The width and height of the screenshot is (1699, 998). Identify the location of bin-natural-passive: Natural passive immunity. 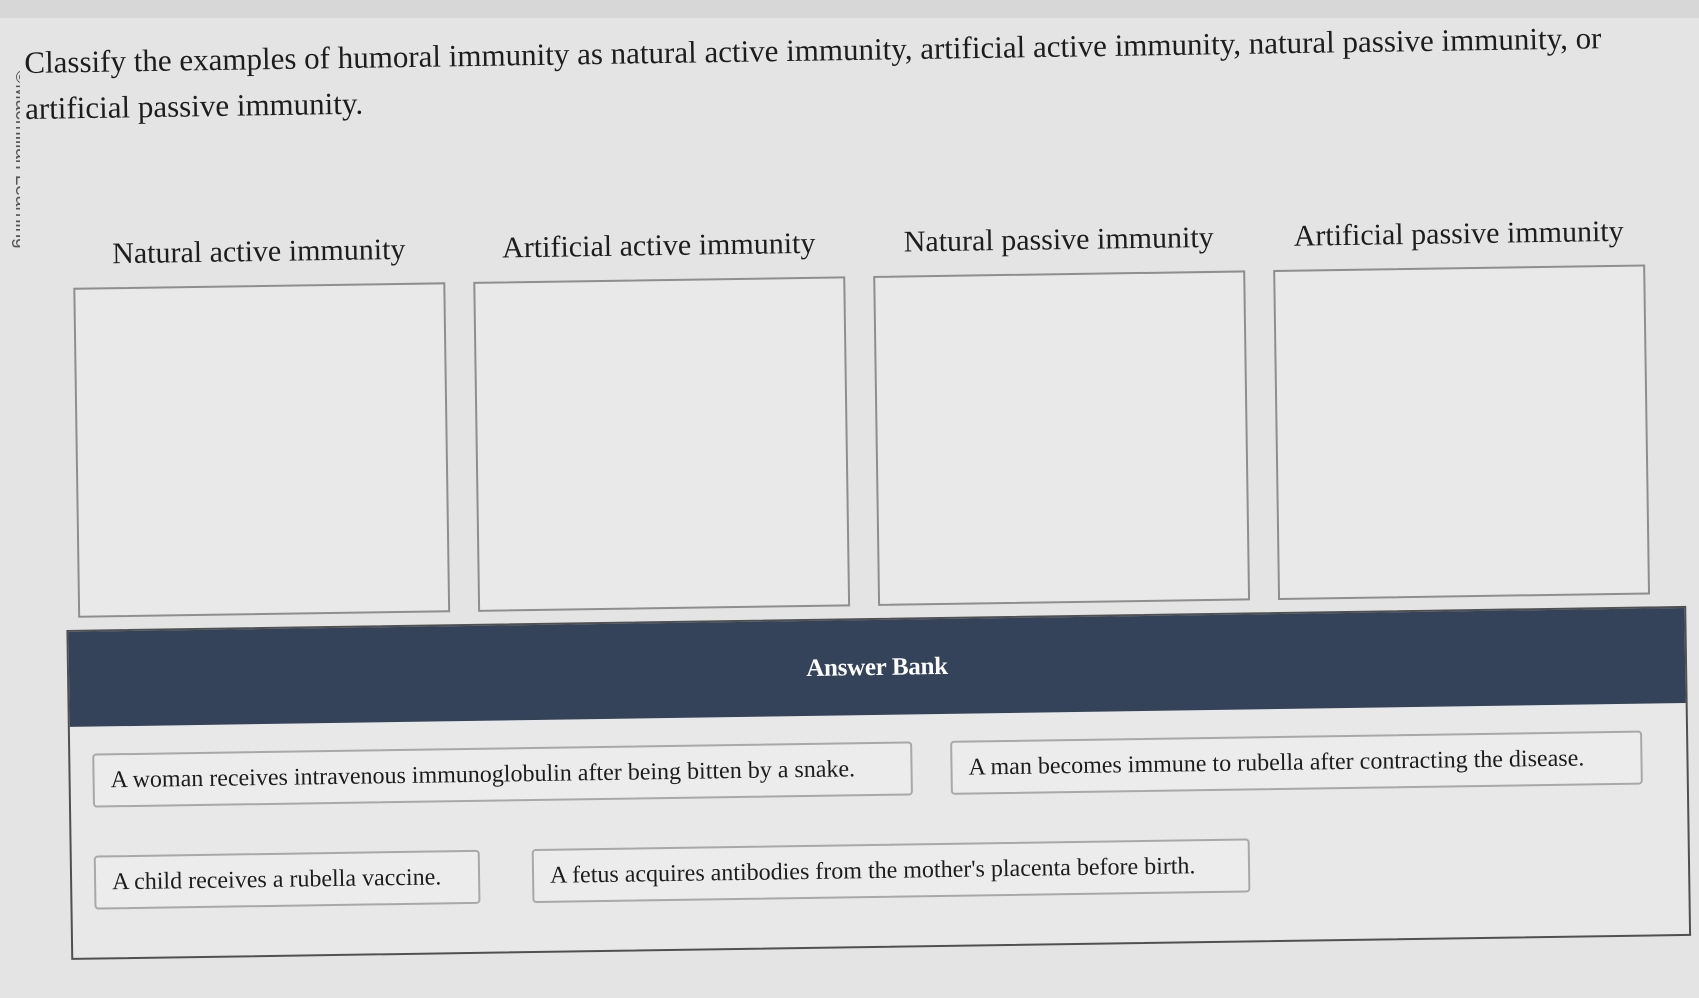
(1061, 409).